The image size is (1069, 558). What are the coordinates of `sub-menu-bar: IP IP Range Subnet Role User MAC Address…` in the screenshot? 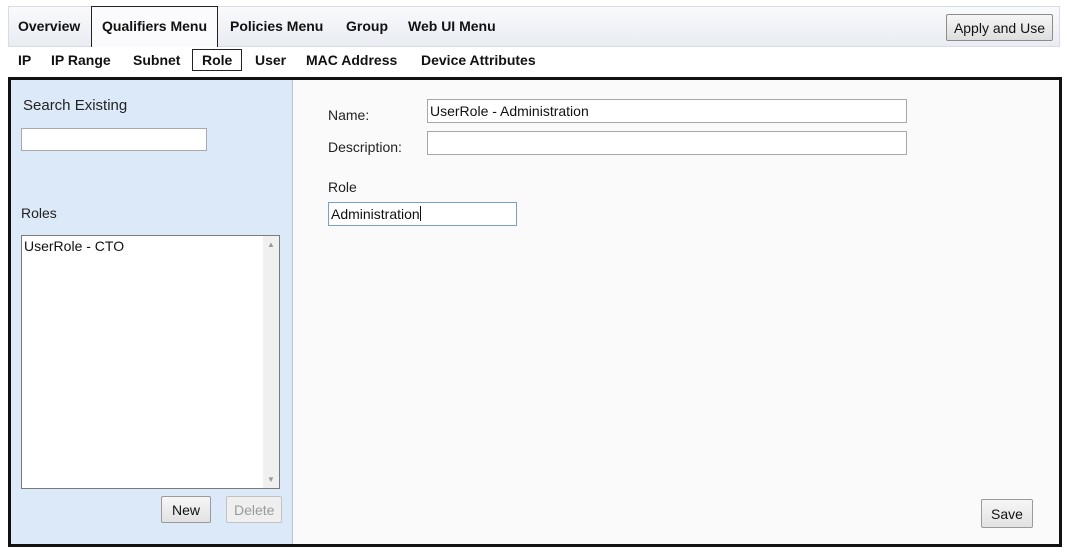 It's located at (534, 61).